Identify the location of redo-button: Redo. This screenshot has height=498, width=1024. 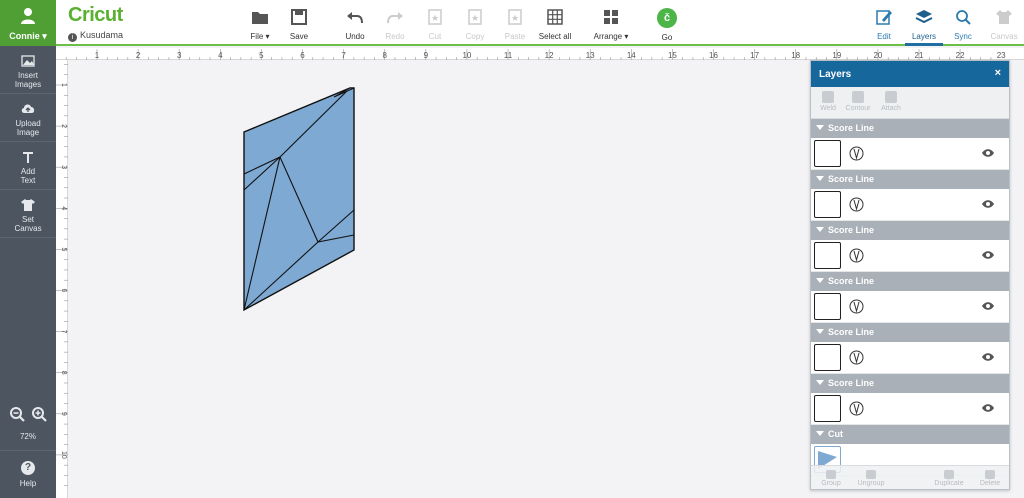
(395, 24).